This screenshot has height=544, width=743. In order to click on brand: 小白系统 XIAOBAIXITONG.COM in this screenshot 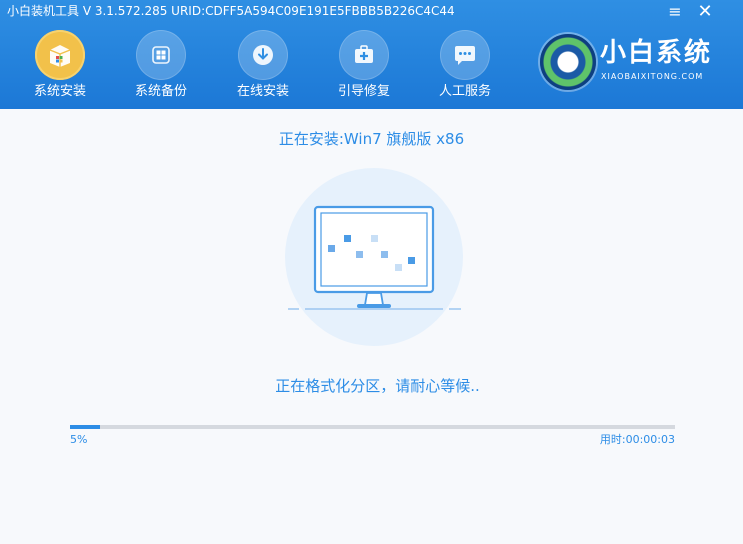, I will do `click(640, 66)`.